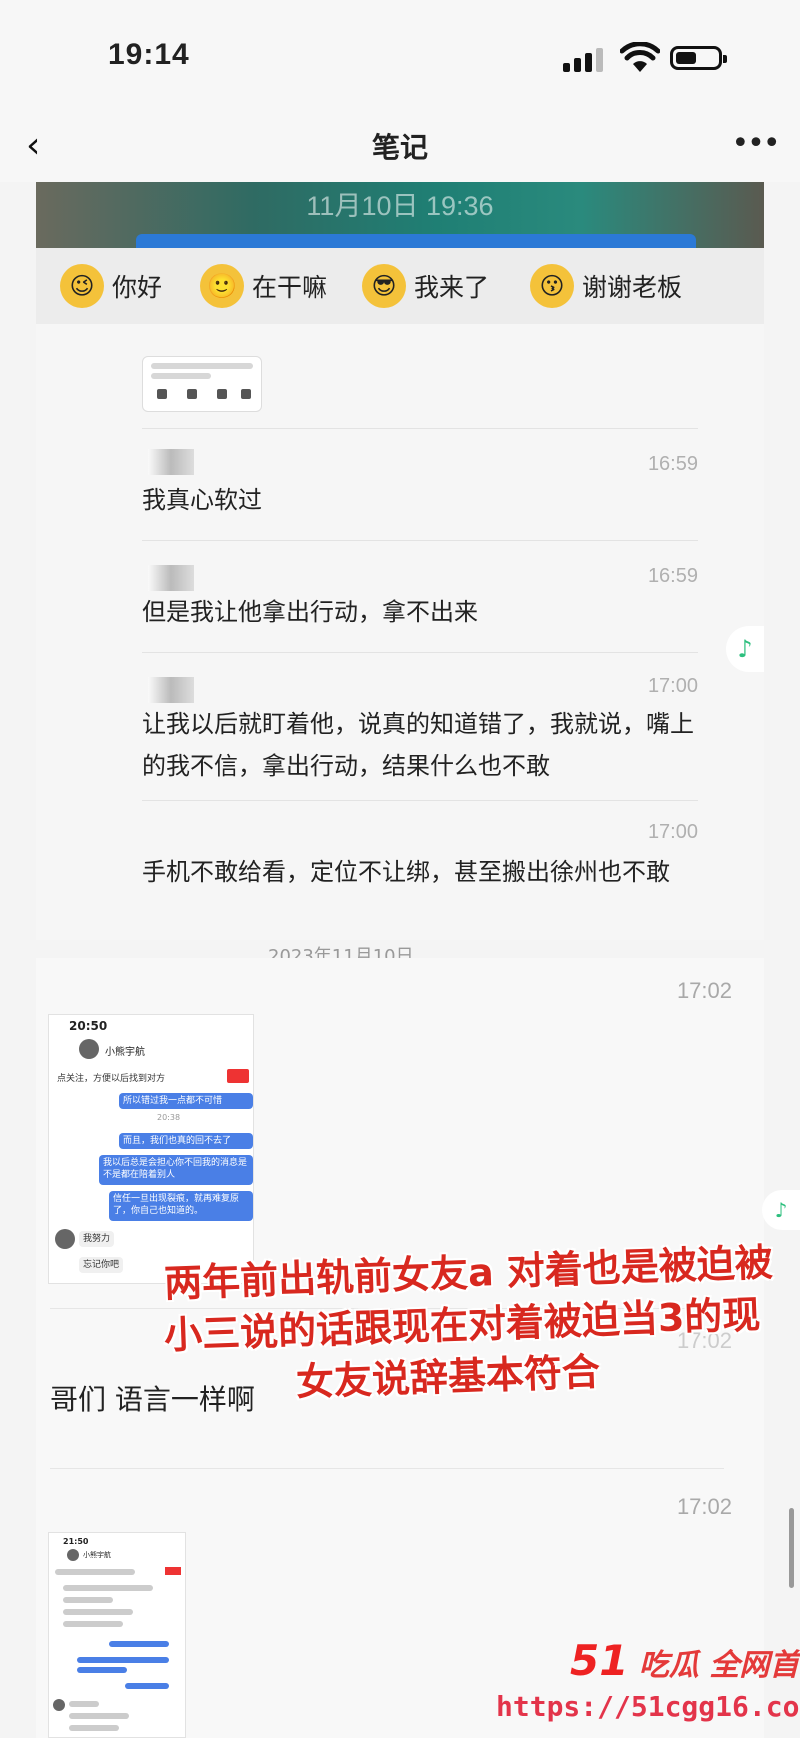 This screenshot has width=800, height=1738. I want to click on sunglasses-emoji-icon: 😎, so click(384, 286).